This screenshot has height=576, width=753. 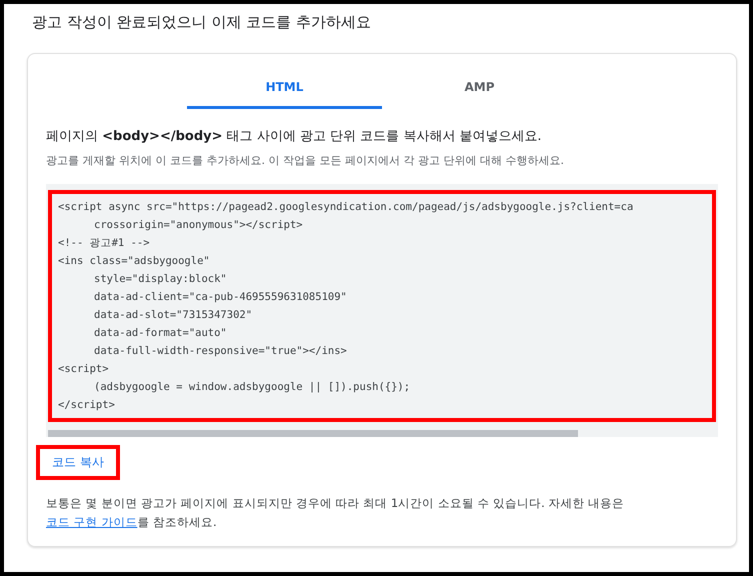 What do you see at coordinates (134, 261) in the screenshot?
I see `code-line: <ins class="adsbygoogle"` at bounding box center [134, 261].